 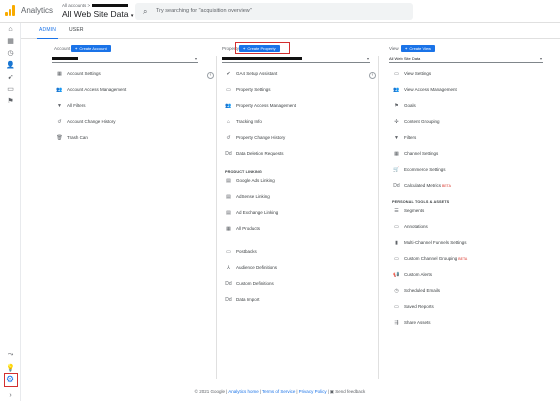 I want to click on terms-link: Terms of Service, so click(x=279, y=391).